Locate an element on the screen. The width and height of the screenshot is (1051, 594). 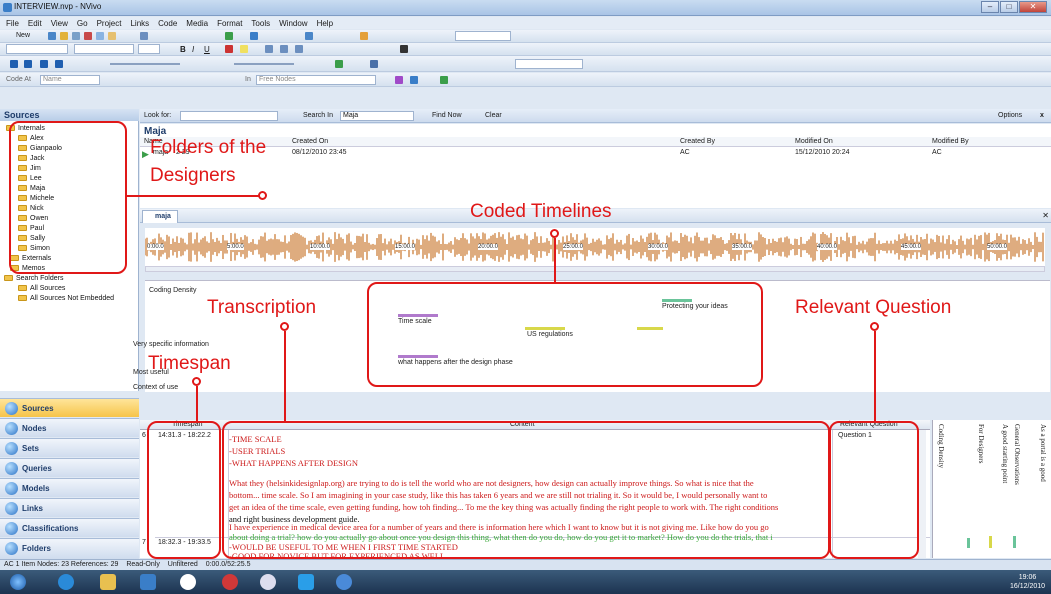
uncode-icon is located at coordinates (414, 80).